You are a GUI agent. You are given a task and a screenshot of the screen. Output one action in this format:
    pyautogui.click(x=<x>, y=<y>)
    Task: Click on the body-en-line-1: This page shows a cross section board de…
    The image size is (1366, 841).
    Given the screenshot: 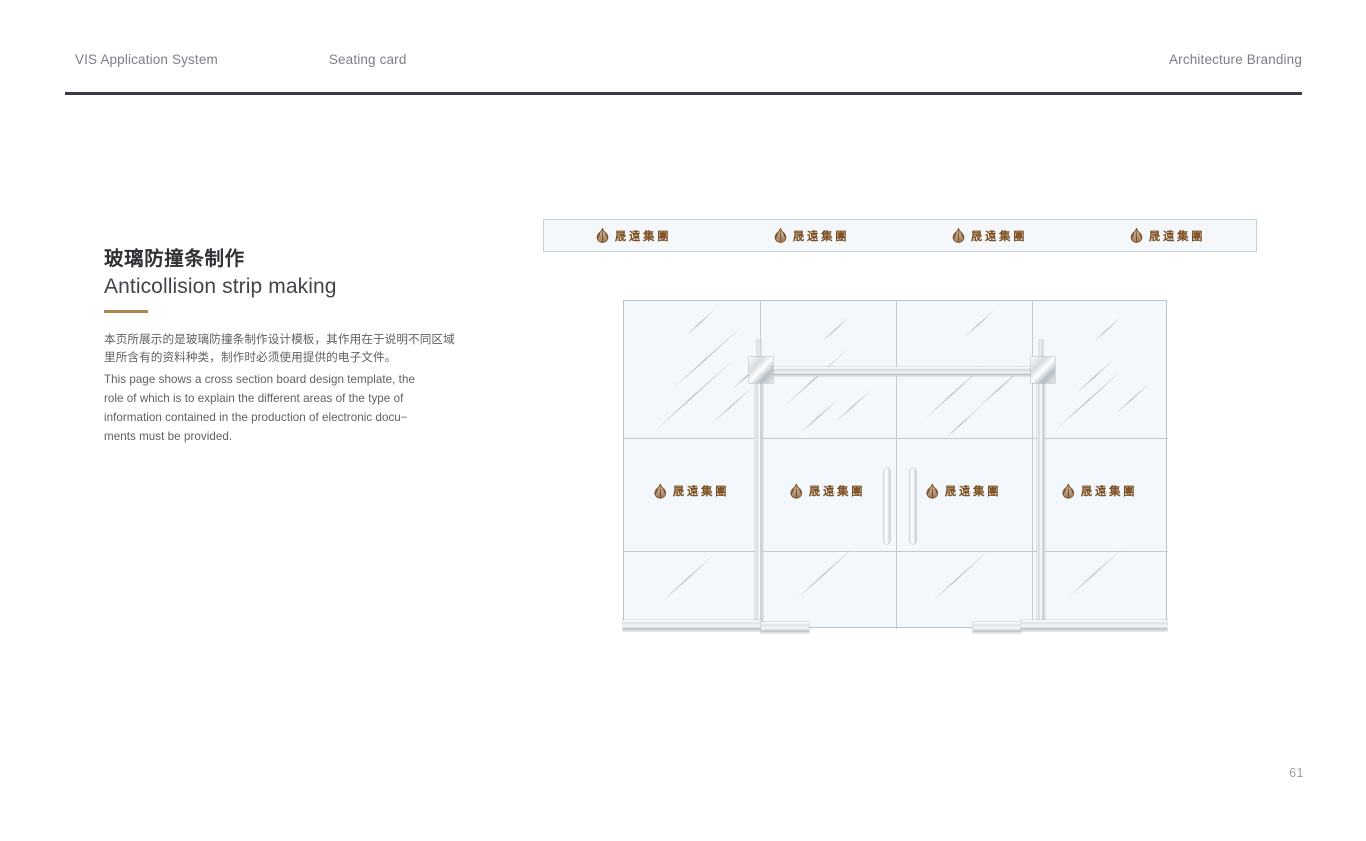 What is the action you would take?
    pyautogui.click(x=259, y=379)
    